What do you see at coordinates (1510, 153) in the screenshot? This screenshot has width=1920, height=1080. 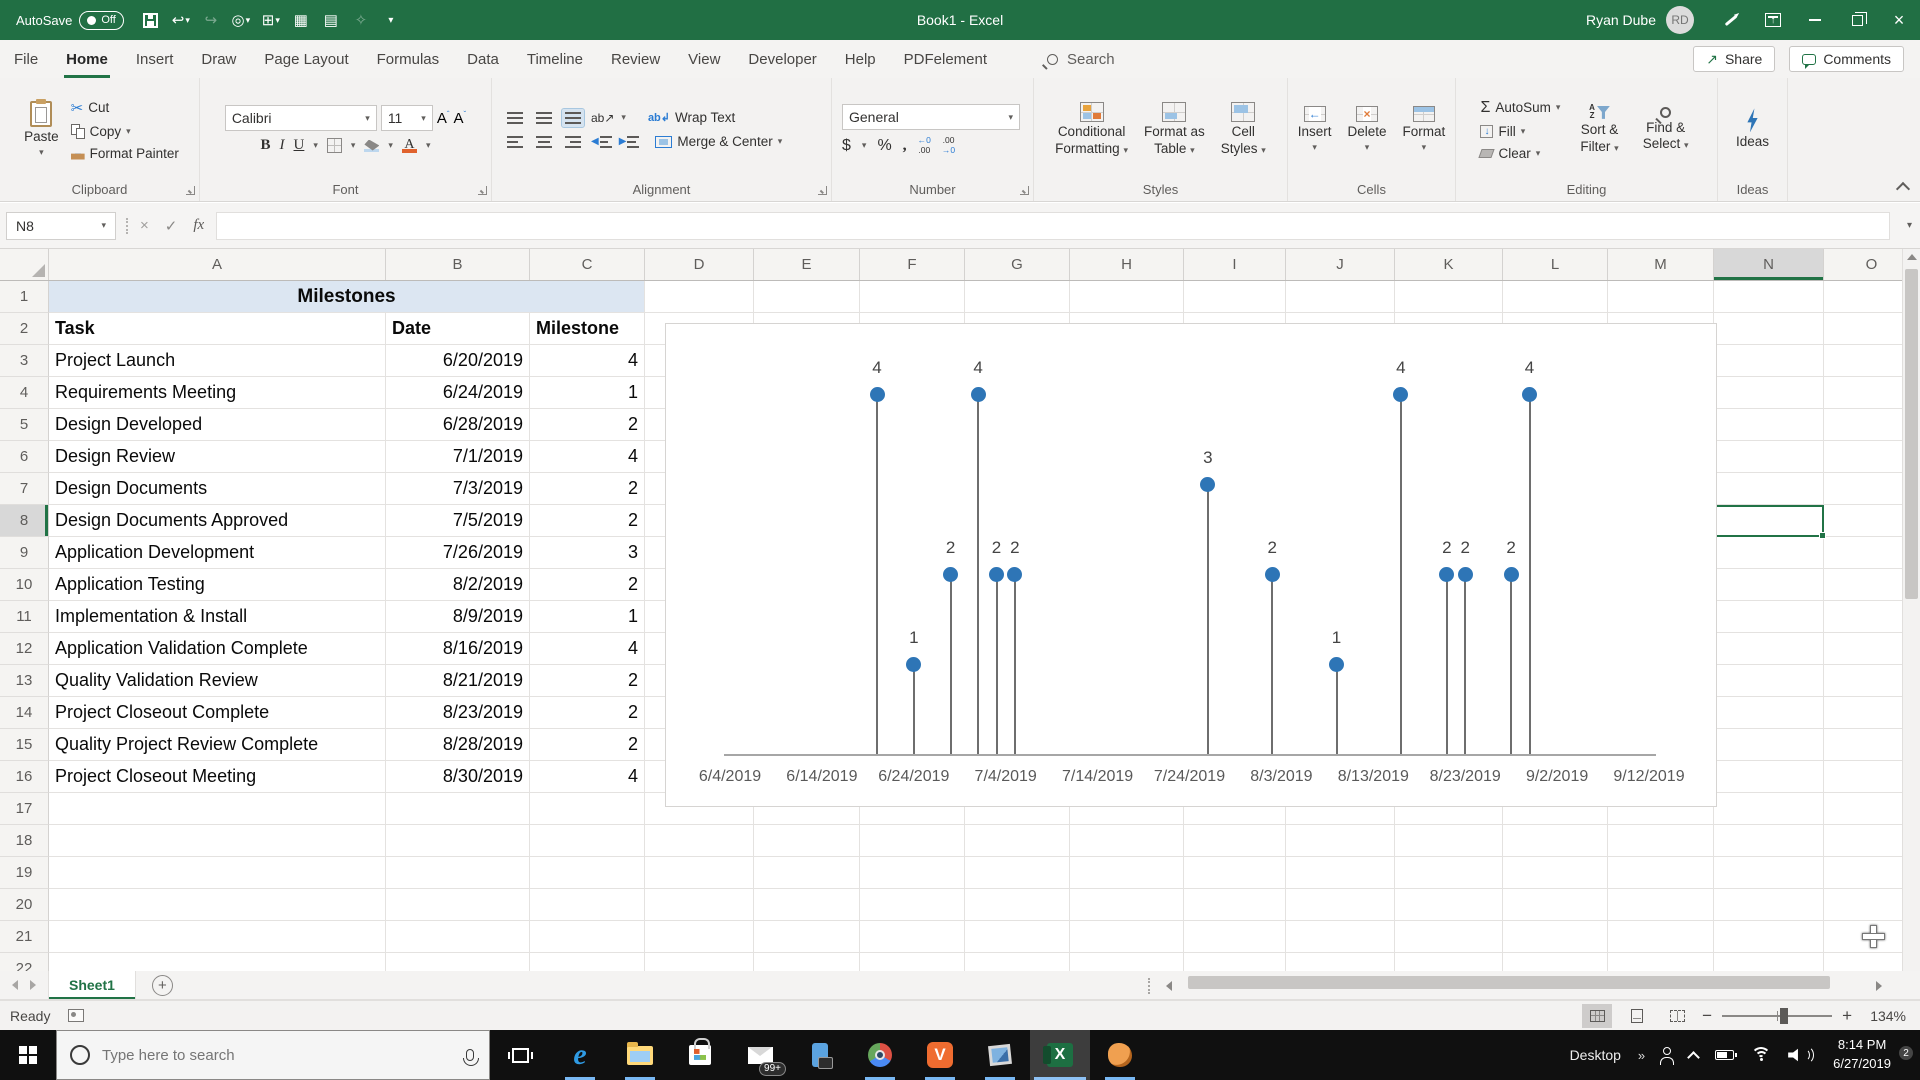 I see `clear-button: Clear ▾` at bounding box center [1510, 153].